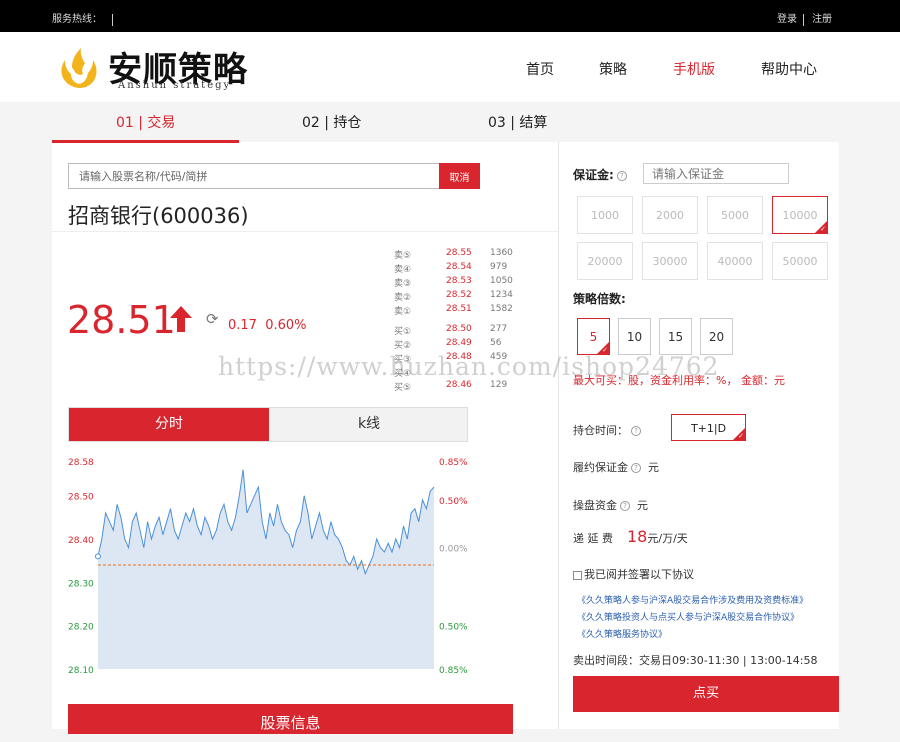  Describe the element at coordinates (459, 343) in the screenshot. I see `book-price: 28.49` at that location.